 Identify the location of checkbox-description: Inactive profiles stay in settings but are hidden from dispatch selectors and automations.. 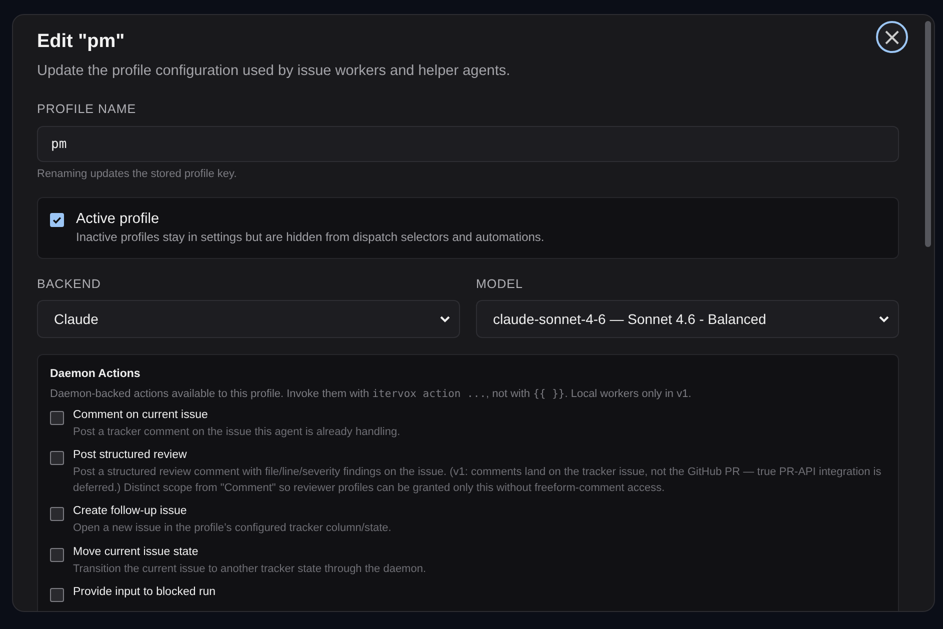
(310, 237).